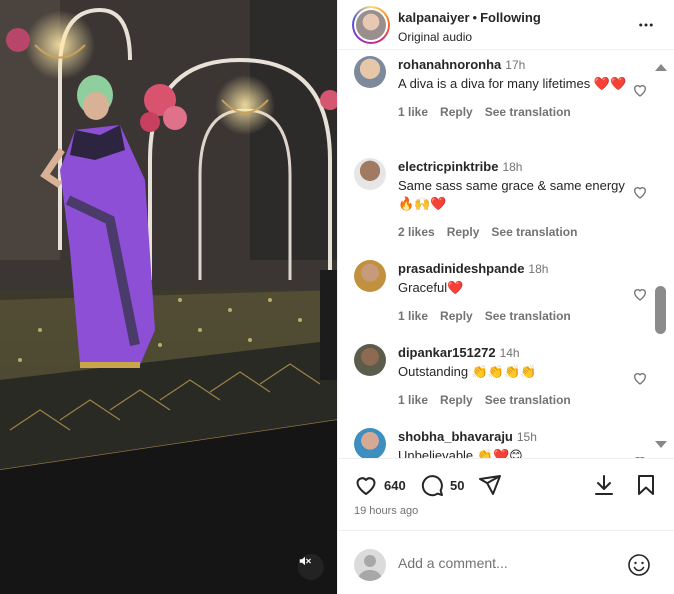 The width and height of the screenshot is (674, 594). What do you see at coordinates (386, 511) in the screenshot?
I see `posted-time: 19 hours ago` at bounding box center [386, 511].